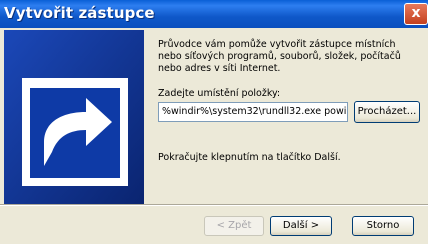 This screenshot has width=428, height=244. Describe the element at coordinates (253, 112) in the screenshot. I see `location-input: %windir%\system32\rundll32.exe powi` at that location.